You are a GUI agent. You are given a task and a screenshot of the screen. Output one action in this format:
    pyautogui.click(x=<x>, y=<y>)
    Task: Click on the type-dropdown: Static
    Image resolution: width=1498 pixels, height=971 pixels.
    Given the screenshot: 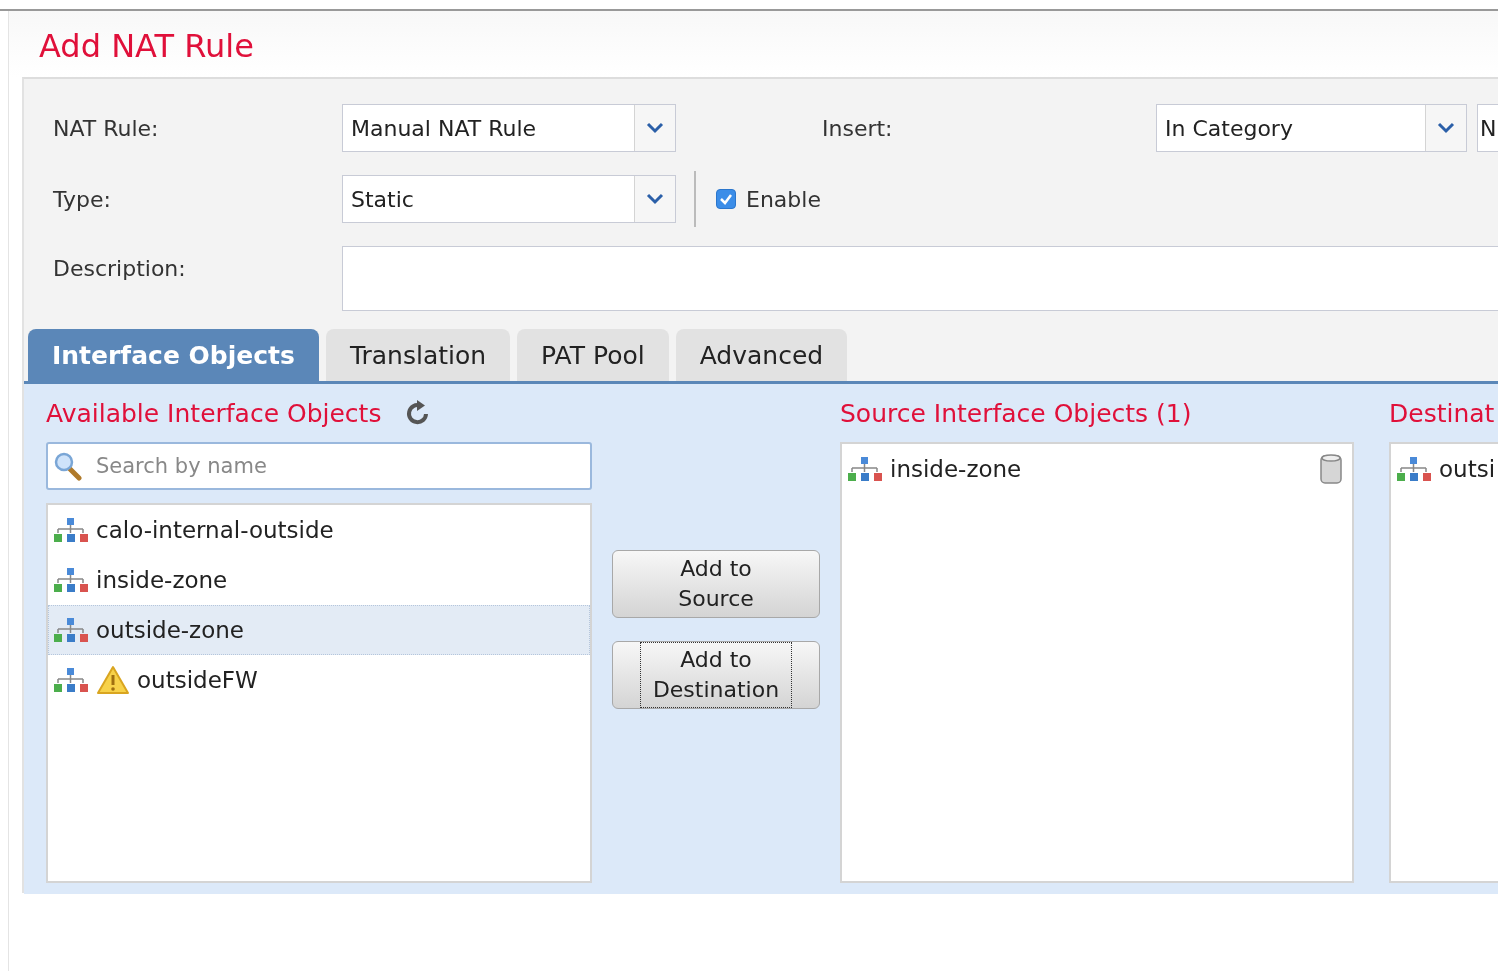 What is the action you would take?
    pyautogui.click(x=509, y=199)
    